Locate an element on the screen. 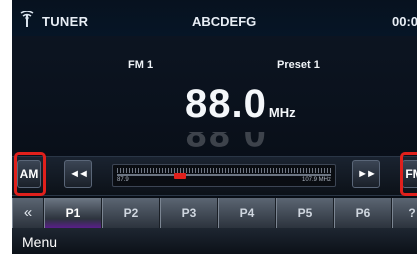 The image size is (417, 254). am-highlight is located at coordinates (30, 174).